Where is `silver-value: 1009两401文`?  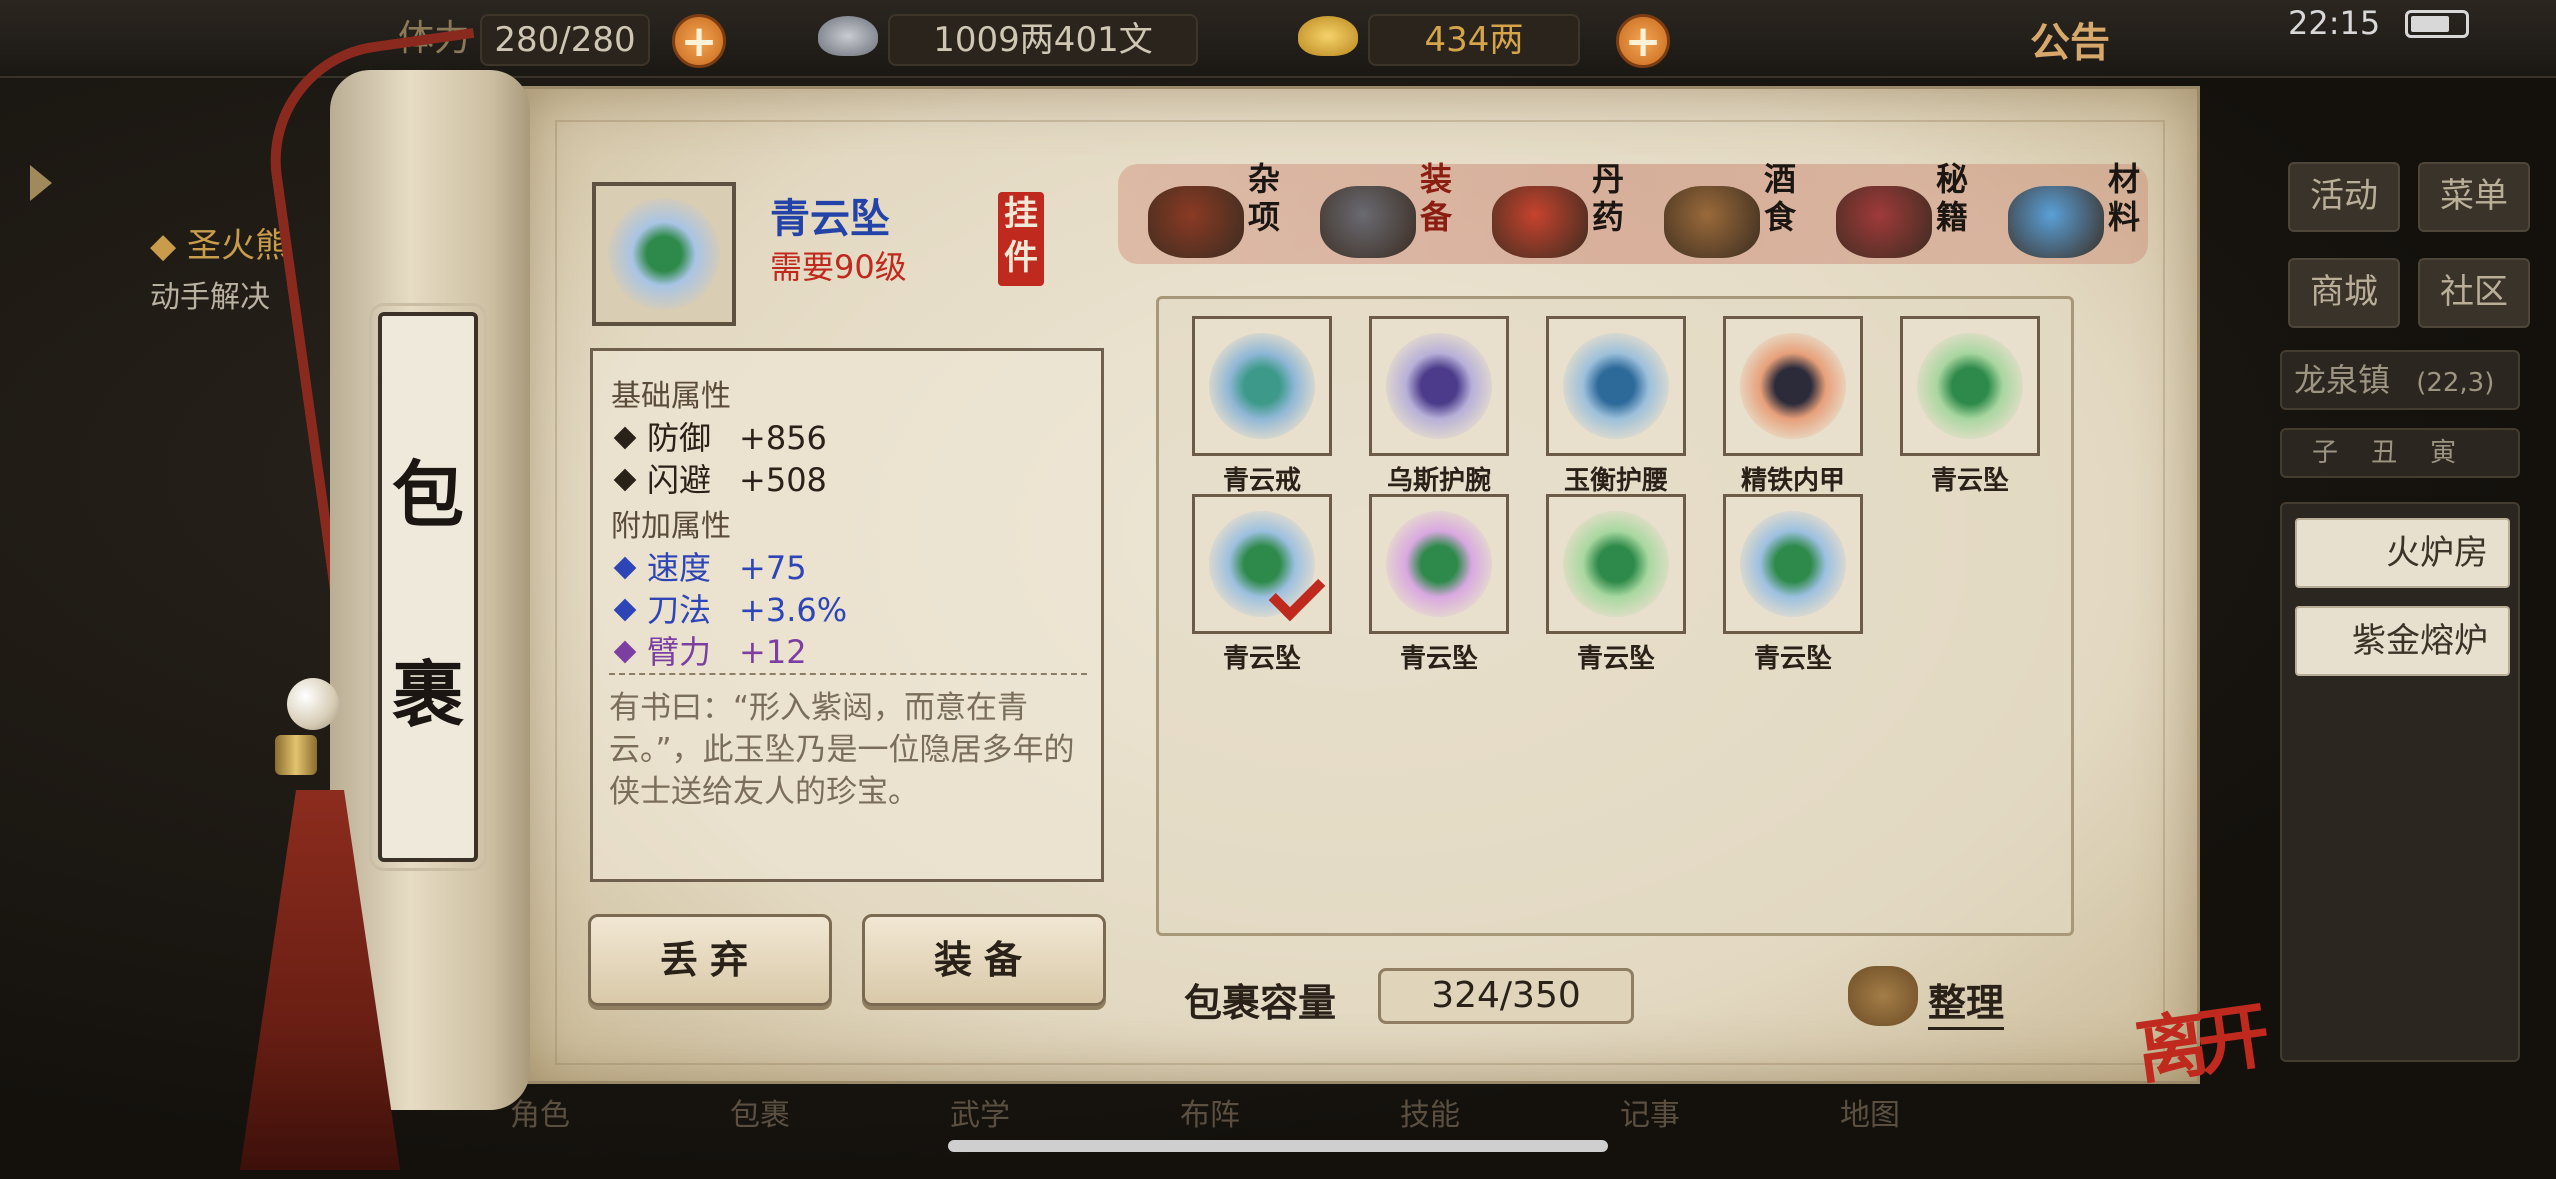
silver-value: 1009两401文 is located at coordinates (1043, 40).